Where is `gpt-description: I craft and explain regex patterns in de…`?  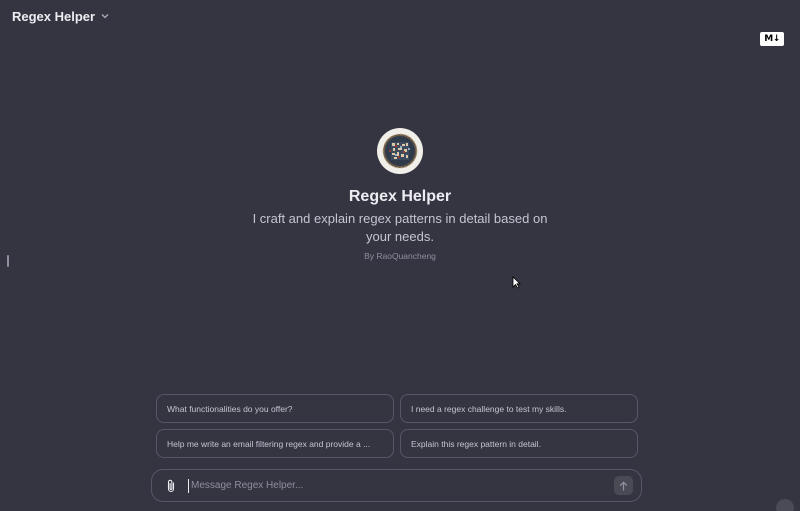
gpt-description: I craft and explain regex patterns in de… is located at coordinates (400, 227).